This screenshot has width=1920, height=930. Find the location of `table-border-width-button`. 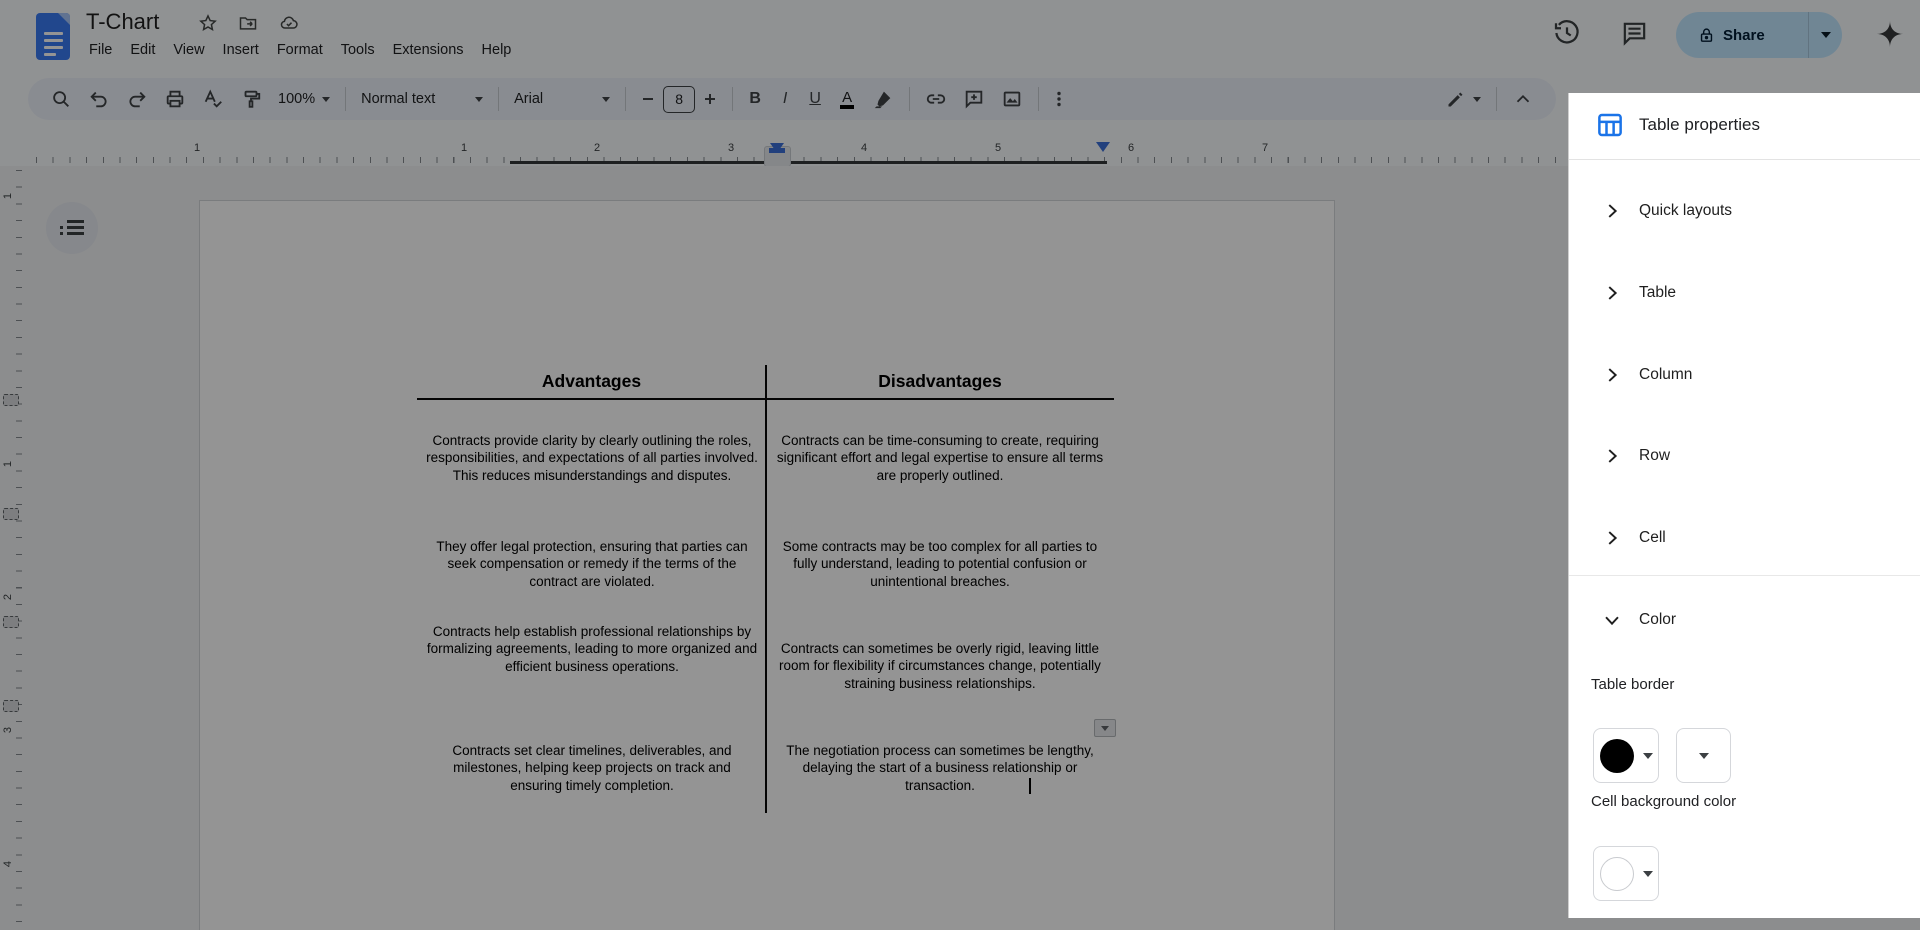

table-border-width-button is located at coordinates (1703, 755).